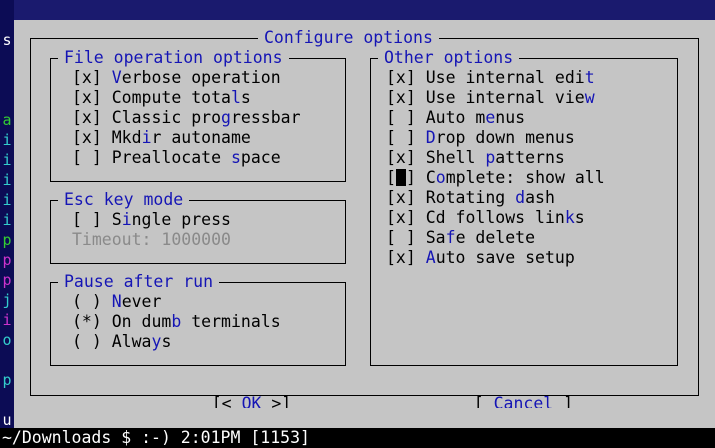 This screenshot has width=715, height=448. What do you see at coordinates (116, 219) in the screenshot?
I see `option-label-start: S` at bounding box center [116, 219].